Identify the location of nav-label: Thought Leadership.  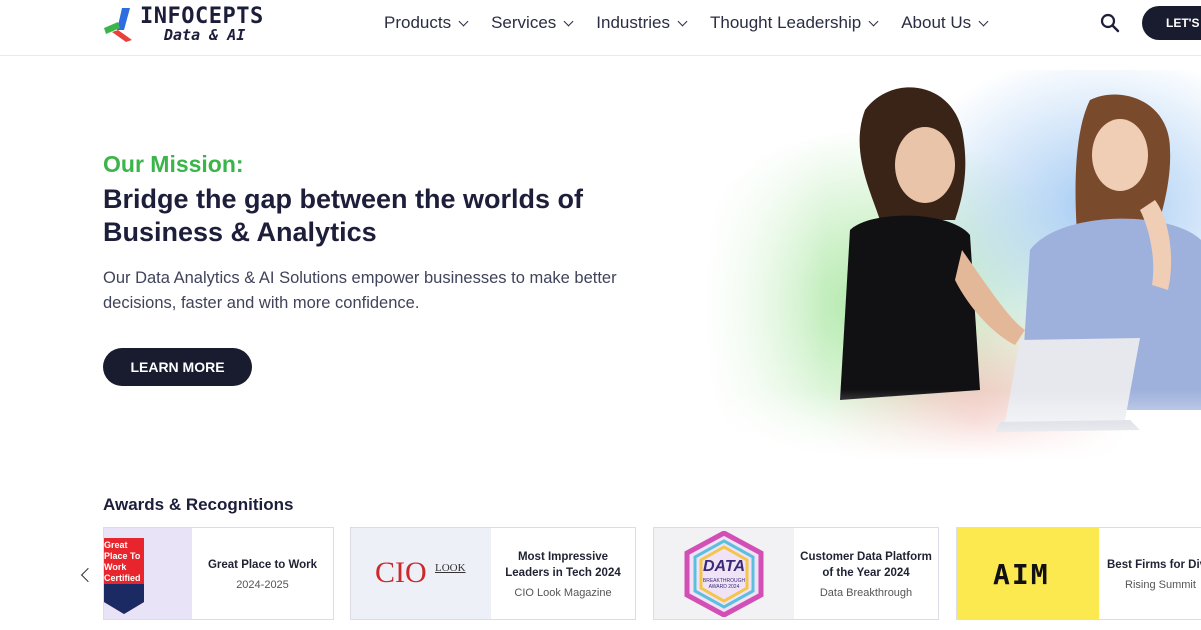
(785, 22).